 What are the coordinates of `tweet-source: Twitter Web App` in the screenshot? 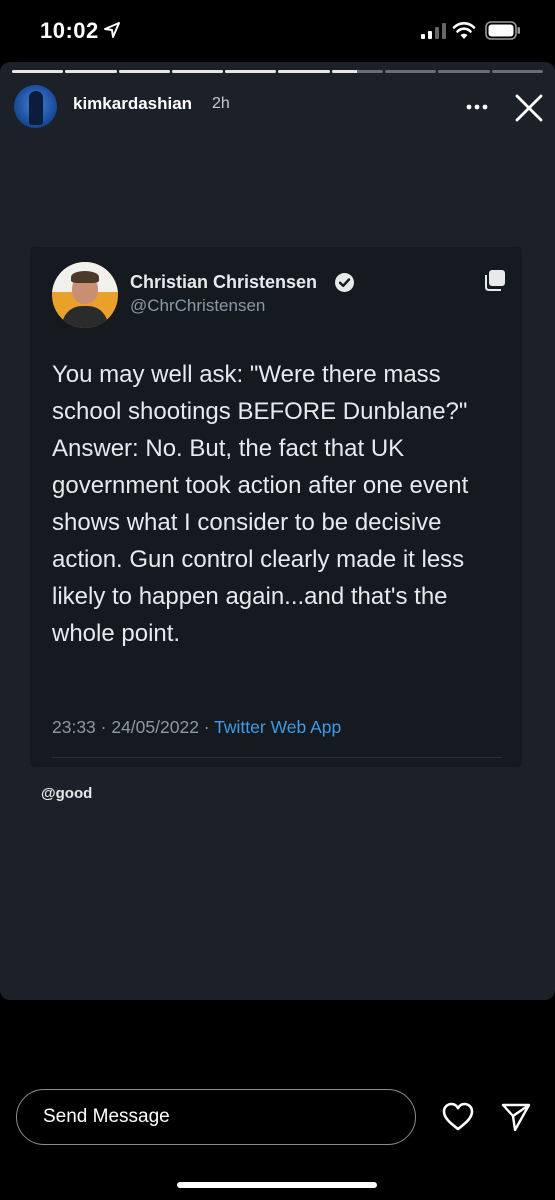 It's located at (278, 727).